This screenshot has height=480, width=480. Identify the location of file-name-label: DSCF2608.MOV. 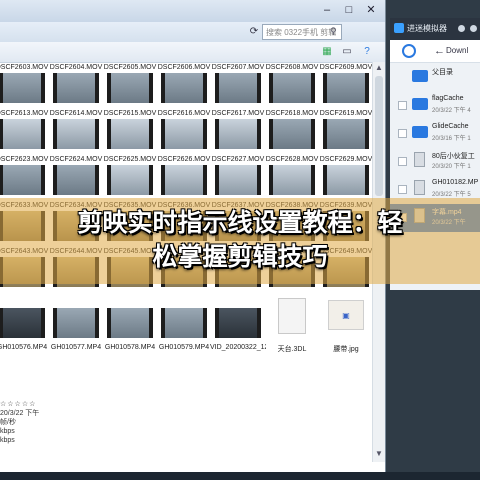
(292, 67).